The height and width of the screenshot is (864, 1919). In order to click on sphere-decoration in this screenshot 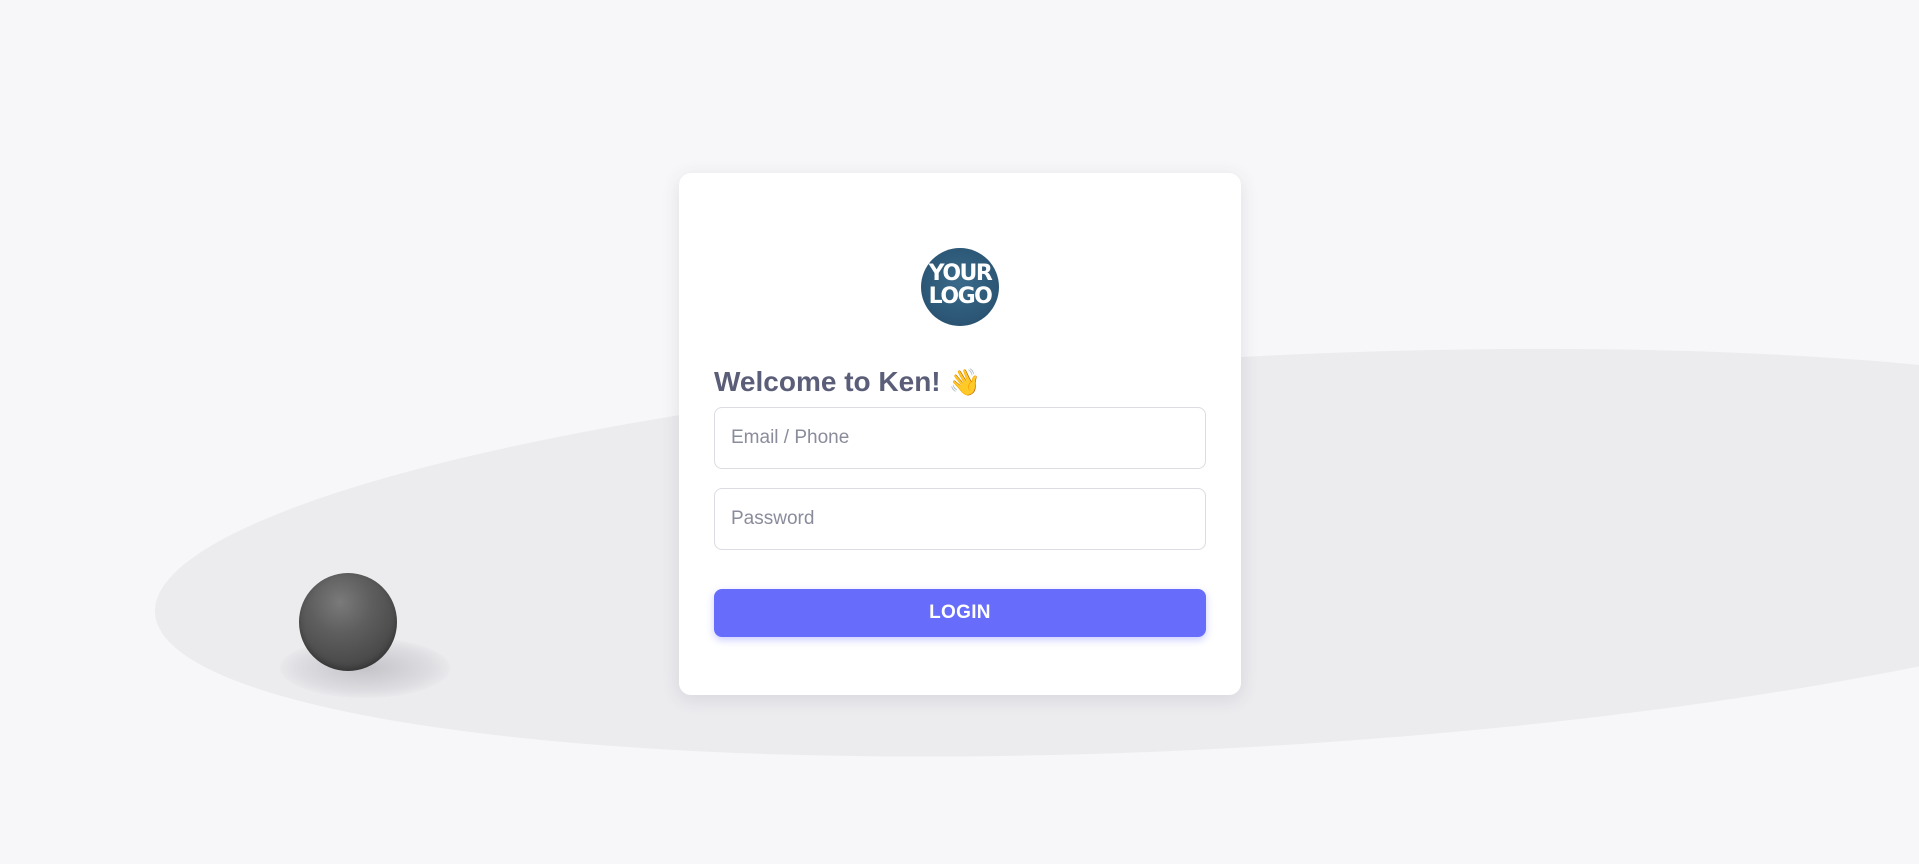, I will do `click(348, 622)`.